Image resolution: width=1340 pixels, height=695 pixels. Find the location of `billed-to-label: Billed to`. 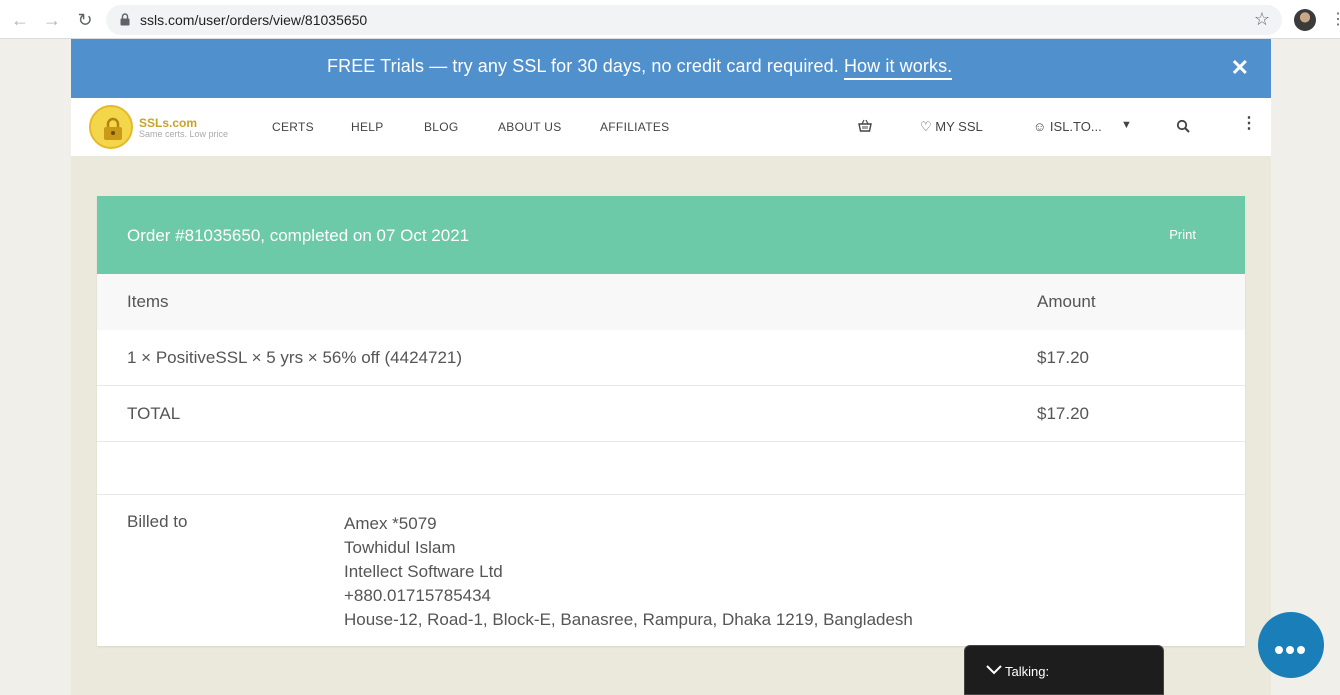

billed-to-label: Billed to is located at coordinates (157, 521).